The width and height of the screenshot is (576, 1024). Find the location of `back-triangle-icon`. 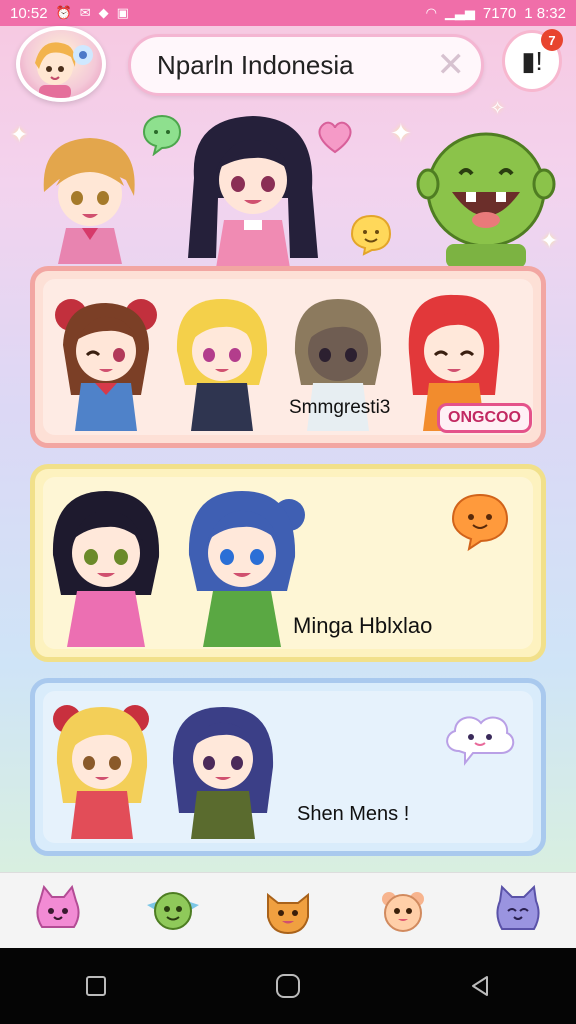

back-triangle-icon is located at coordinates (480, 986).